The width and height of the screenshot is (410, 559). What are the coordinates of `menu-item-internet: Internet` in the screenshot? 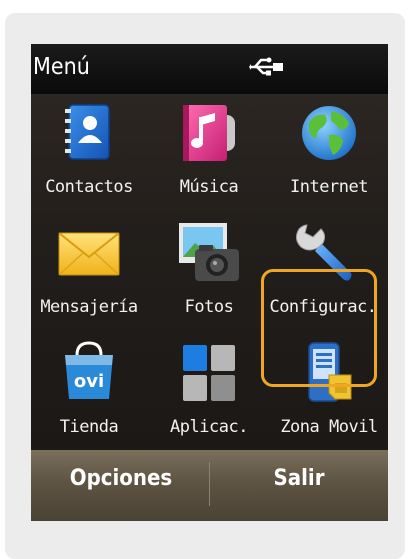 It's located at (329, 154).